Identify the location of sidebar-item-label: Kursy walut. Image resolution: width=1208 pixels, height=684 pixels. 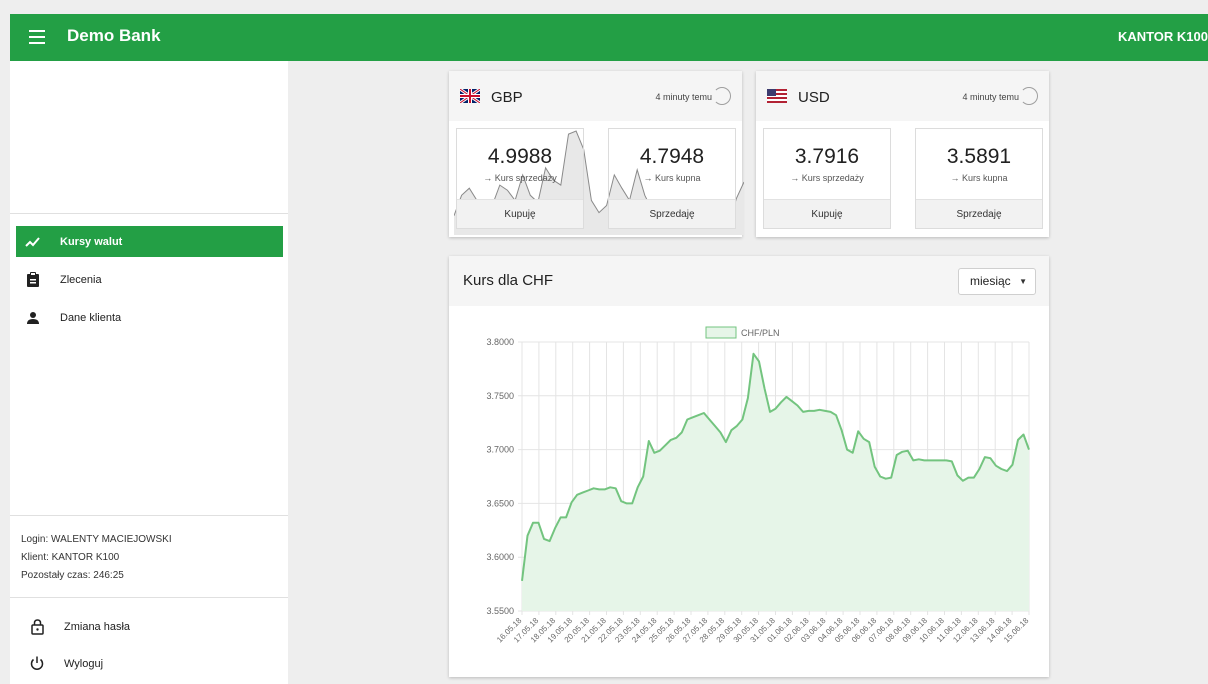
(91, 241).